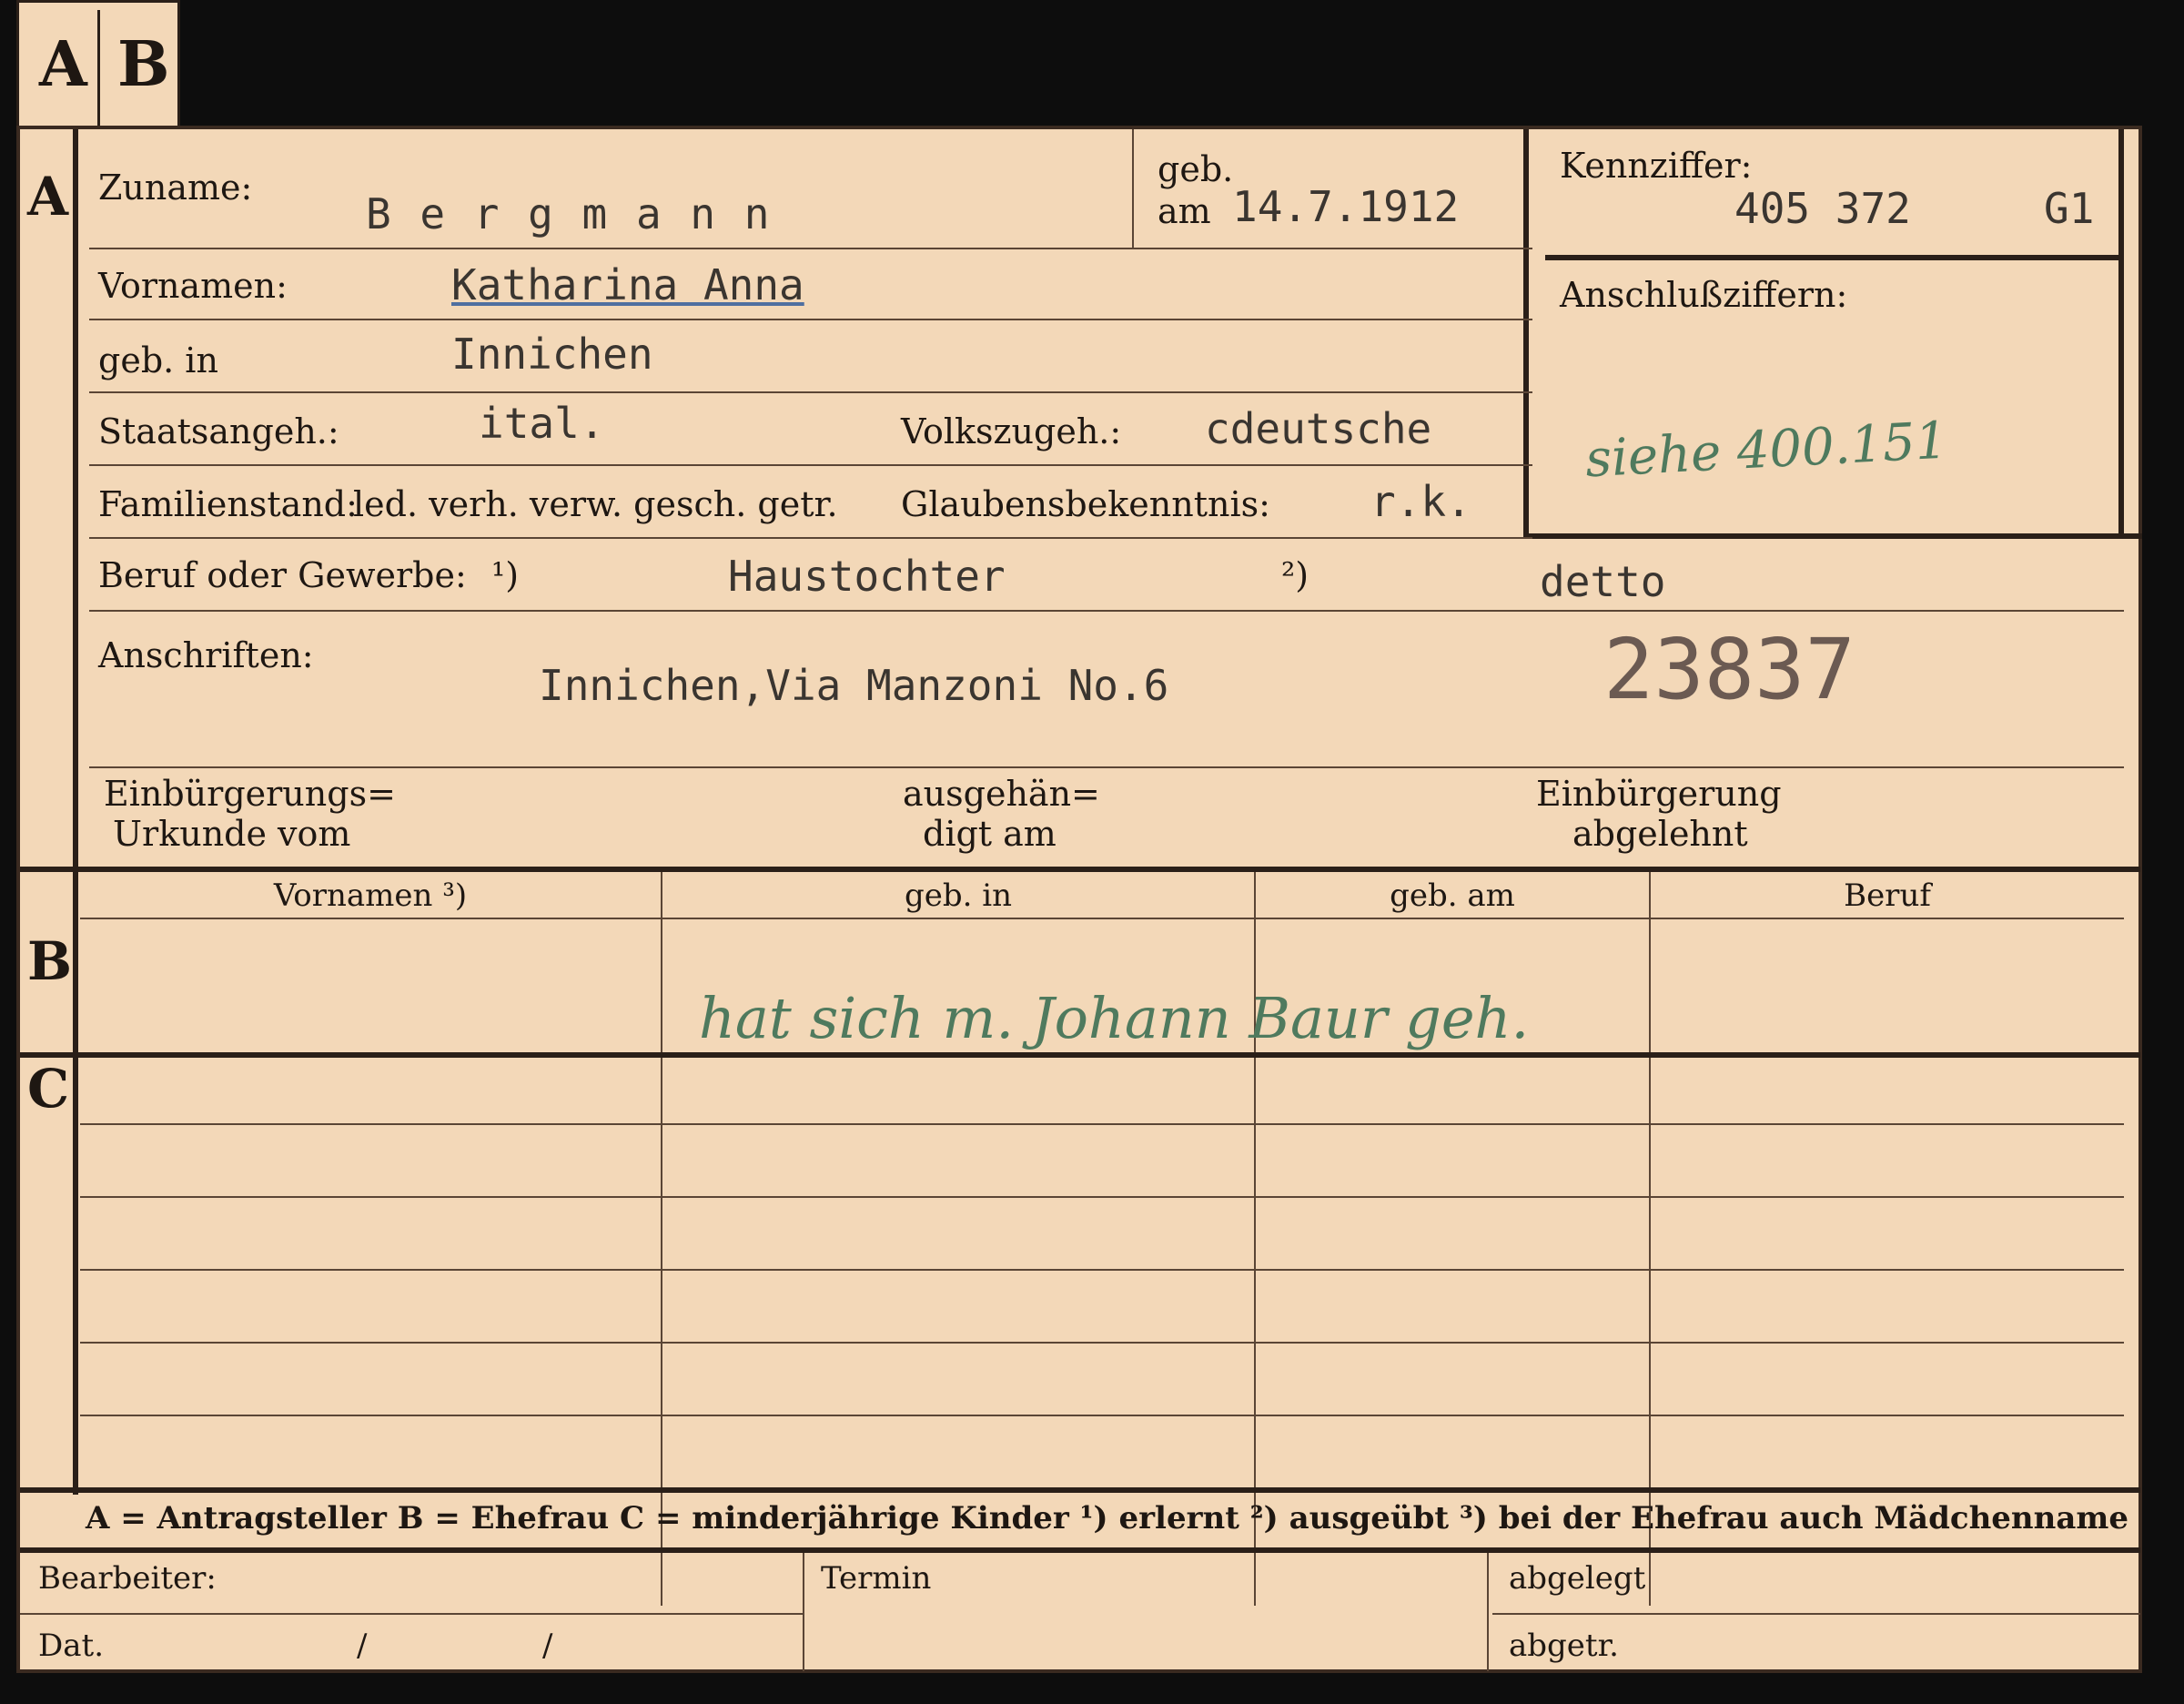  I want to click on tab-letter-a: A, so click(63, 64).